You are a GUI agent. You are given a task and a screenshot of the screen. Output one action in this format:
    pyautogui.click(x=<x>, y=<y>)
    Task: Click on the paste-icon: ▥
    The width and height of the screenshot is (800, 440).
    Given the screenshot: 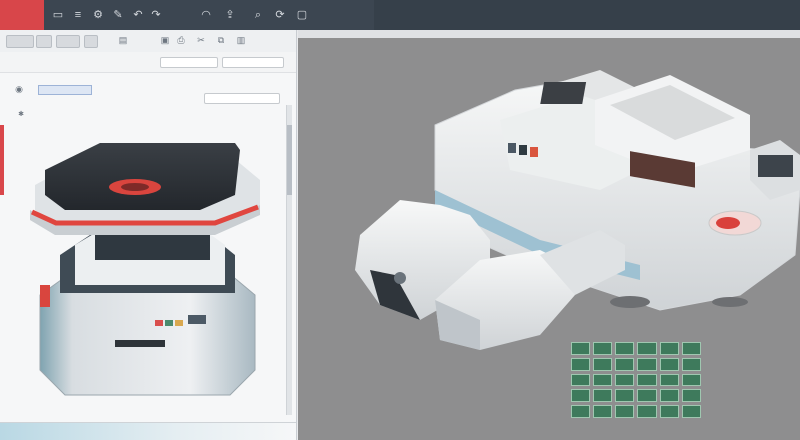 What is the action you would take?
    pyautogui.click(x=241, y=40)
    